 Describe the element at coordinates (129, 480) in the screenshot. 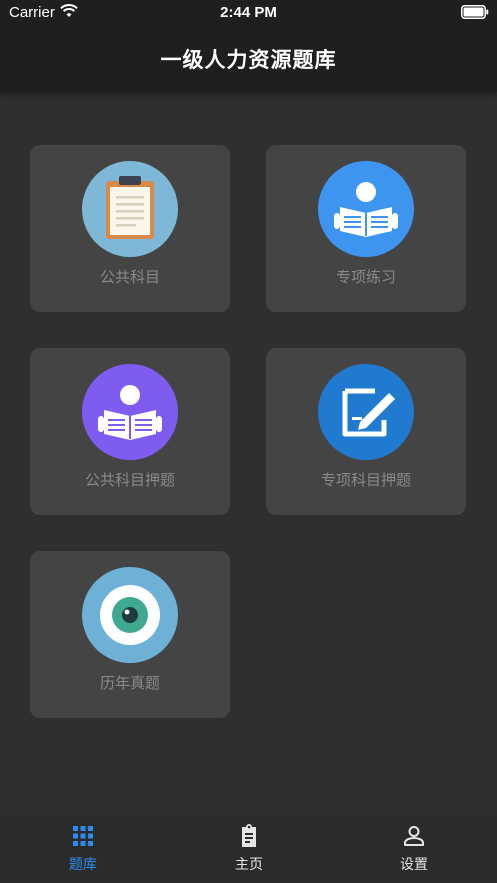

I see `card-label: 公共科目押题` at that location.